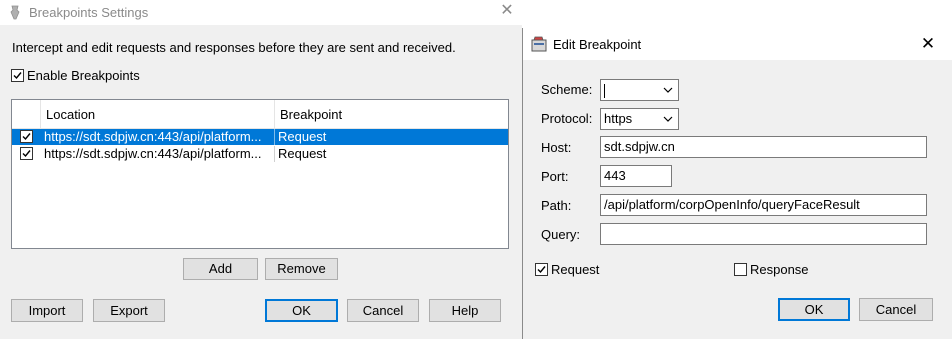 The height and width of the screenshot is (339, 952). I want to click on column-header-location: Location, so click(70, 114).